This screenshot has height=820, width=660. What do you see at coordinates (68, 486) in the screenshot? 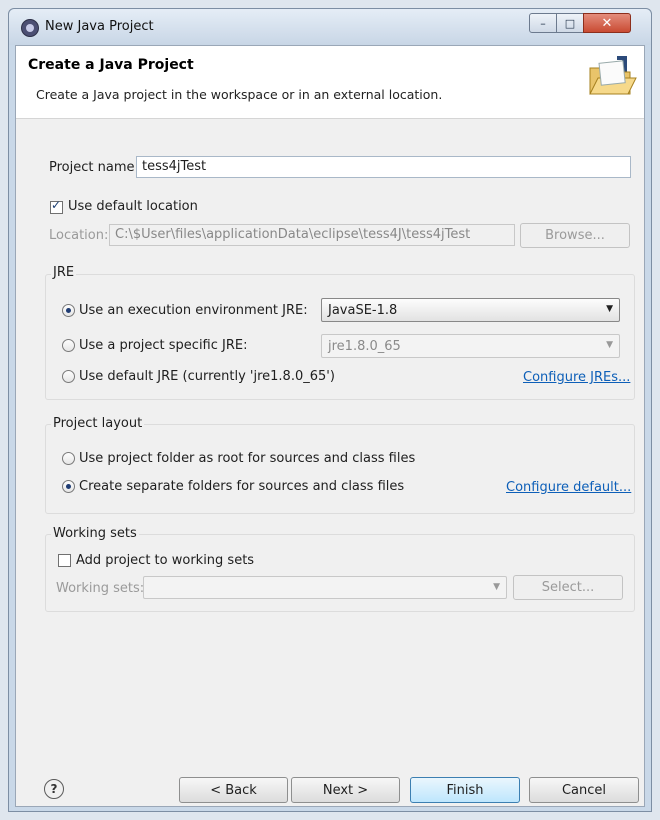
I see `radio-separate-folders` at bounding box center [68, 486].